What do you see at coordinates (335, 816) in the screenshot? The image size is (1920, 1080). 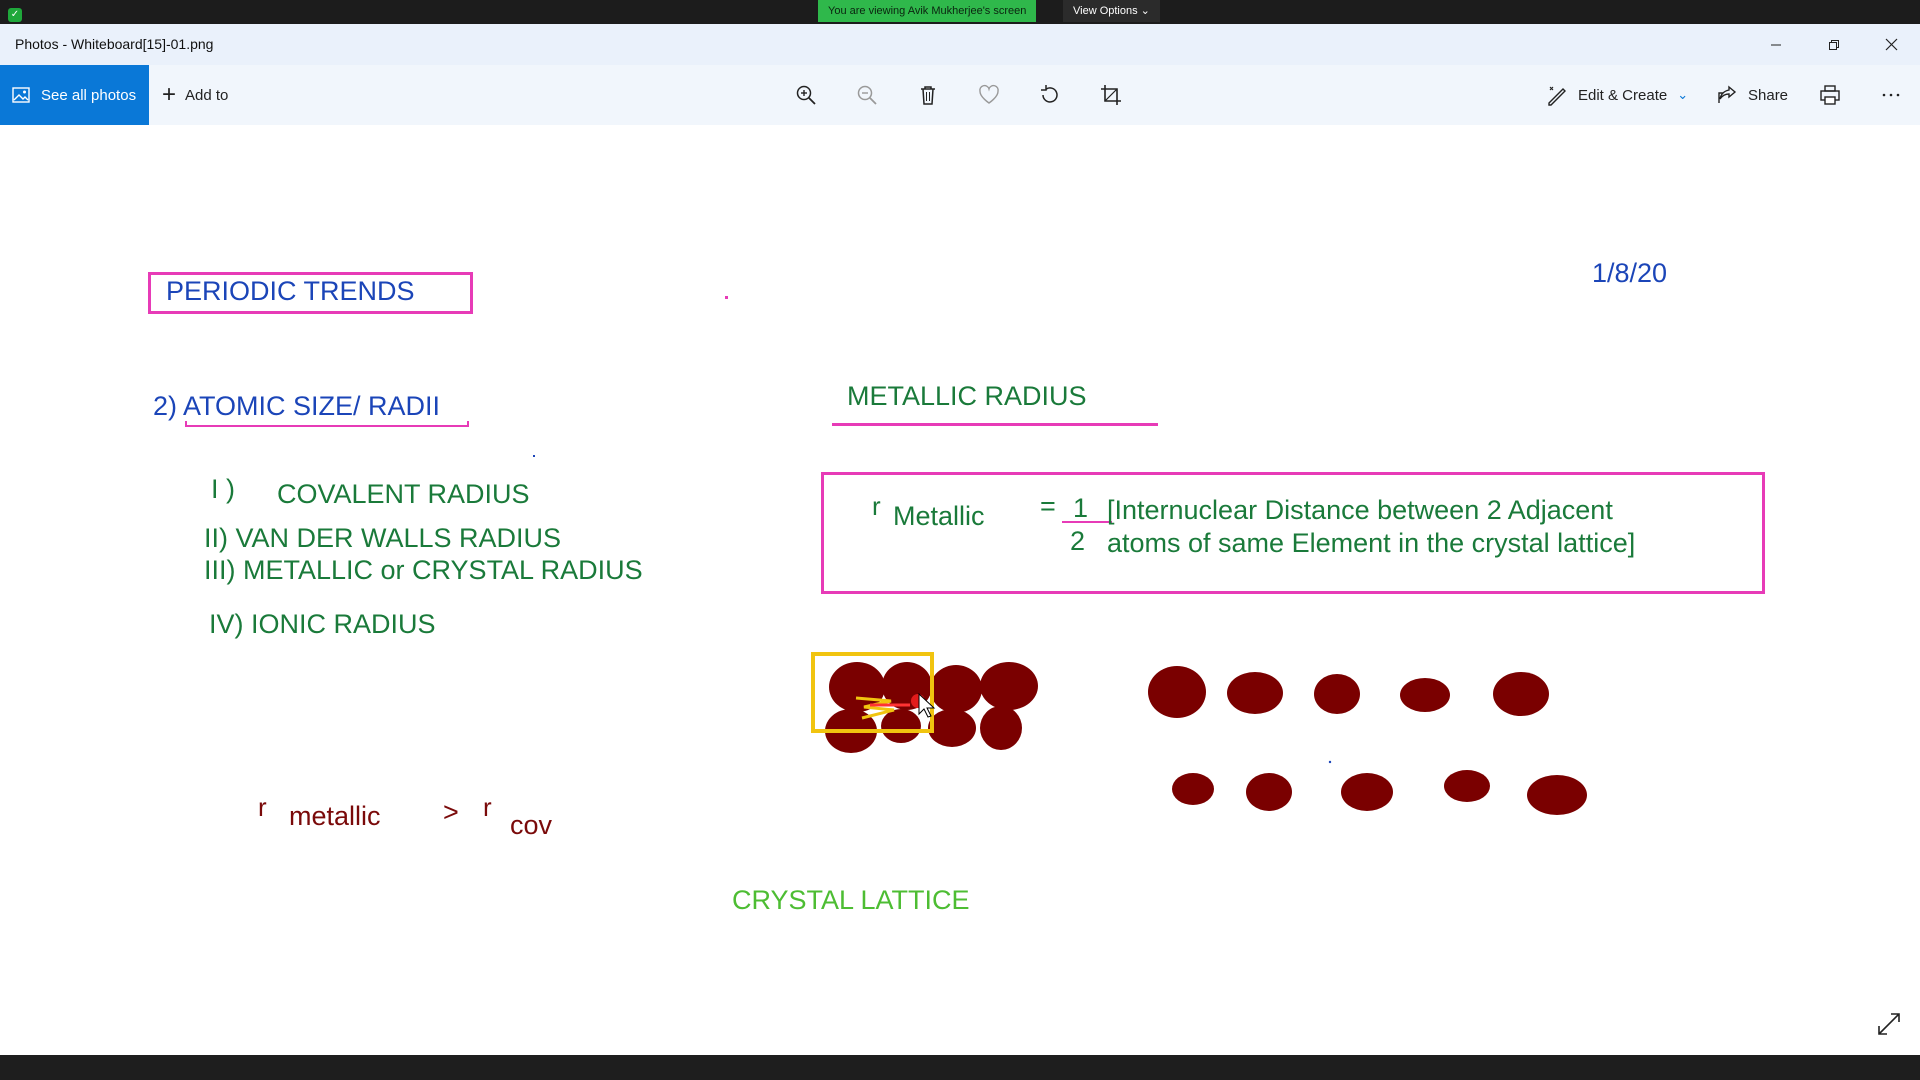 I see `comparison-metallic-subscript: metallic` at bounding box center [335, 816].